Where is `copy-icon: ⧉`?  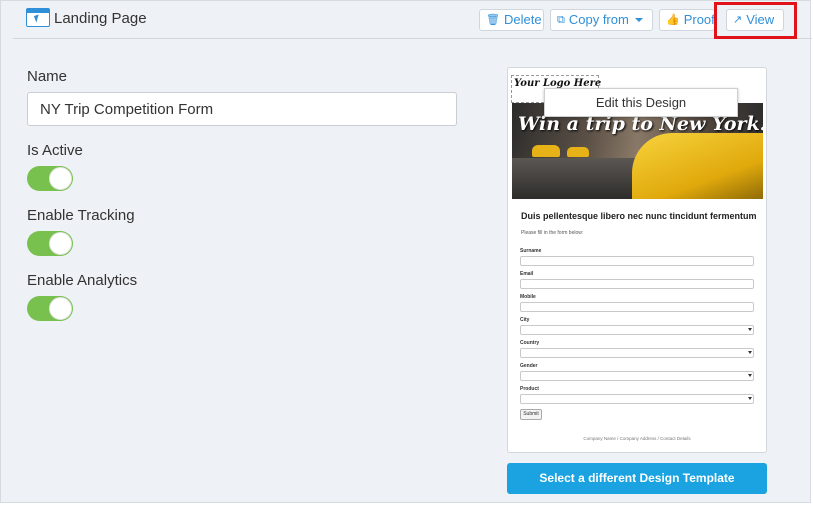
copy-icon: ⧉ is located at coordinates (561, 20).